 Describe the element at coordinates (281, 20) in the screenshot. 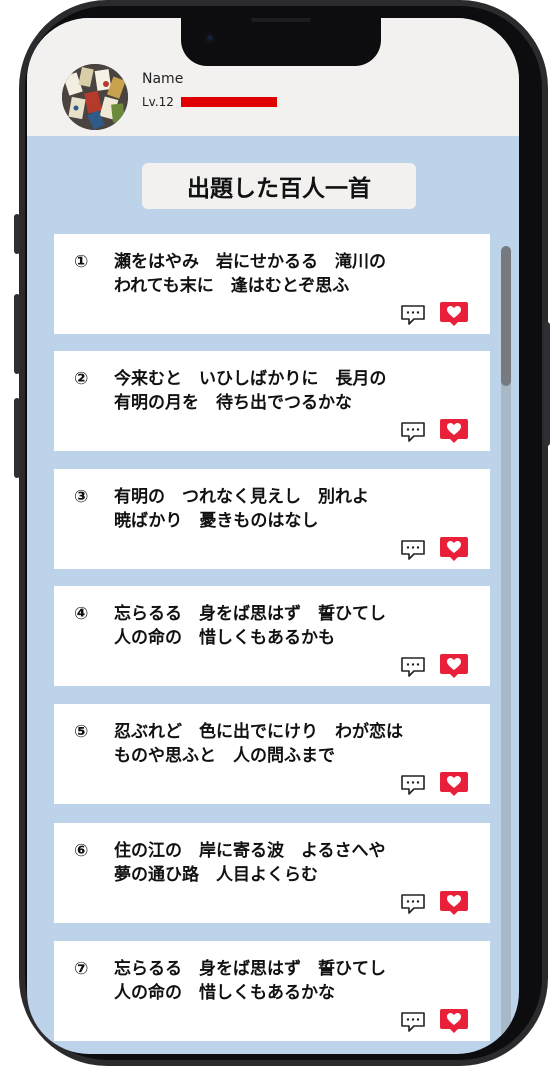

I see `speaker` at that location.